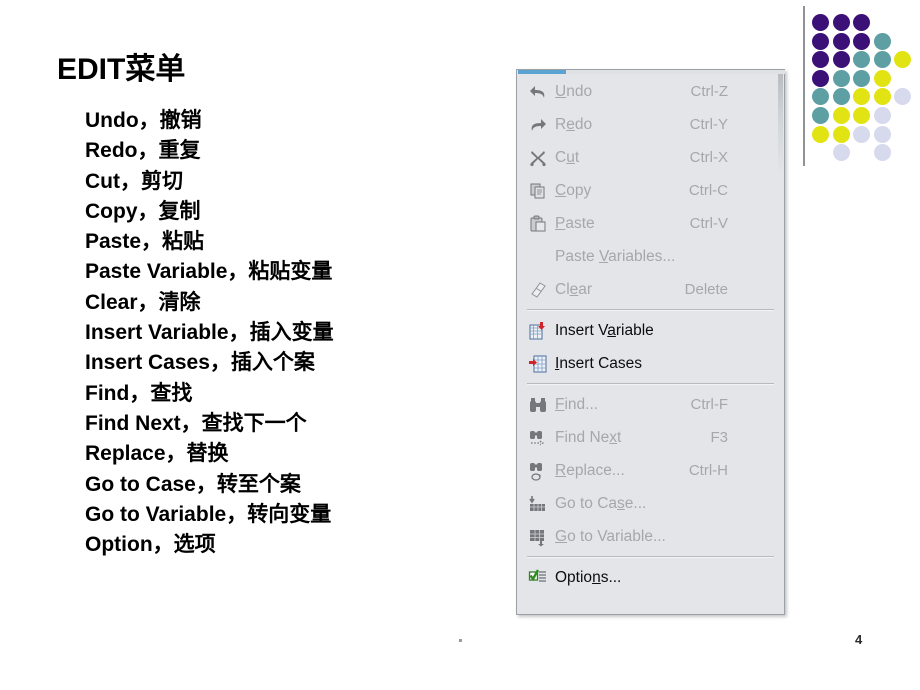 This screenshot has height=690, width=920. What do you see at coordinates (143, 151) in the screenshot?
I see `bullet-item: Redo，重复` at bounding box center [143, 151].